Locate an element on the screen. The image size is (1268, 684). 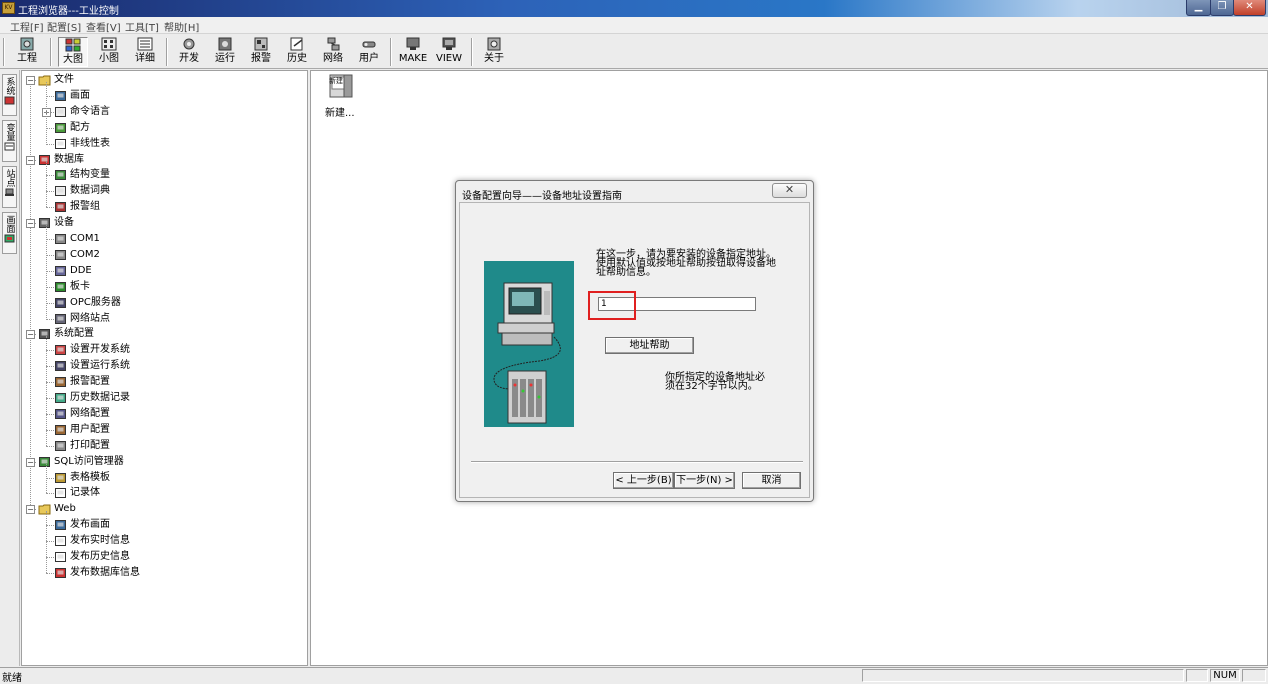
tree-node-child: 打印配置 is located at coordinates (164, 446).